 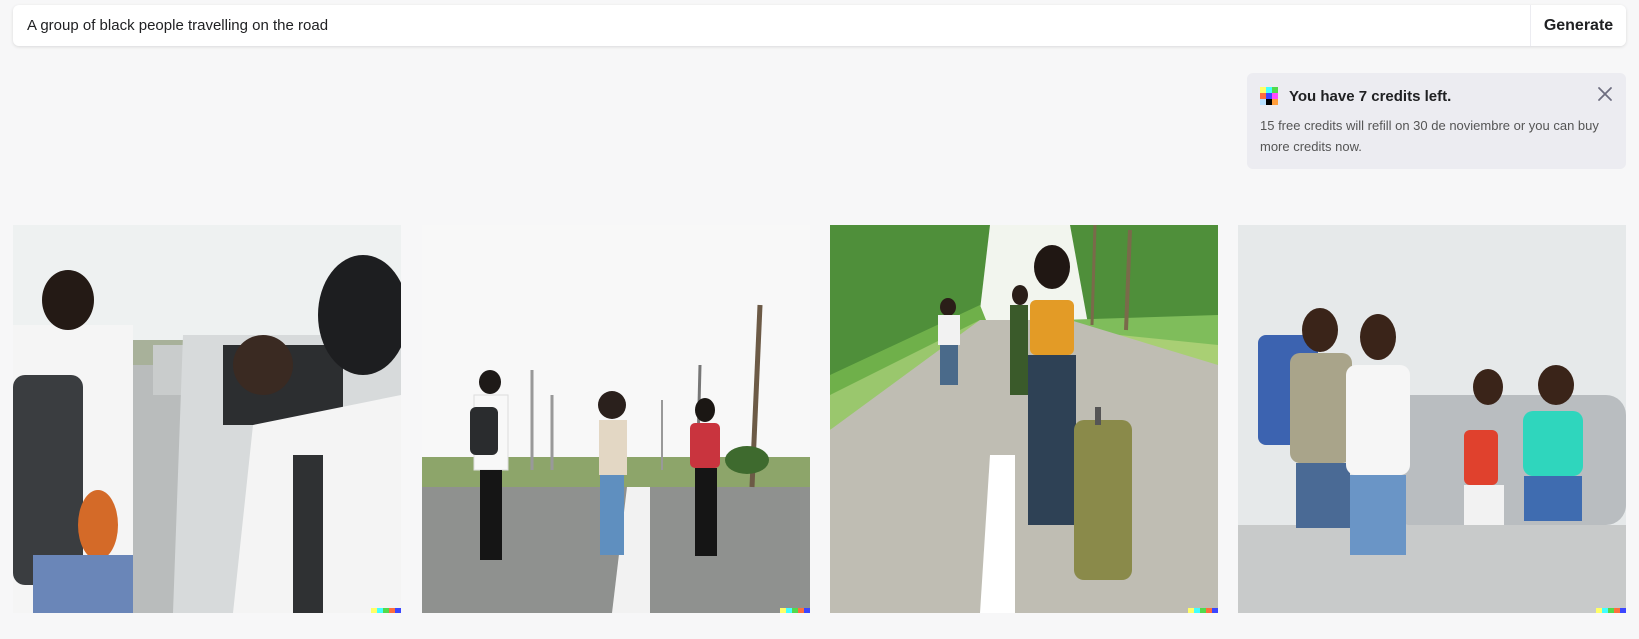 I want to click on generate-button: Generate, so click(x=1578, y=25).